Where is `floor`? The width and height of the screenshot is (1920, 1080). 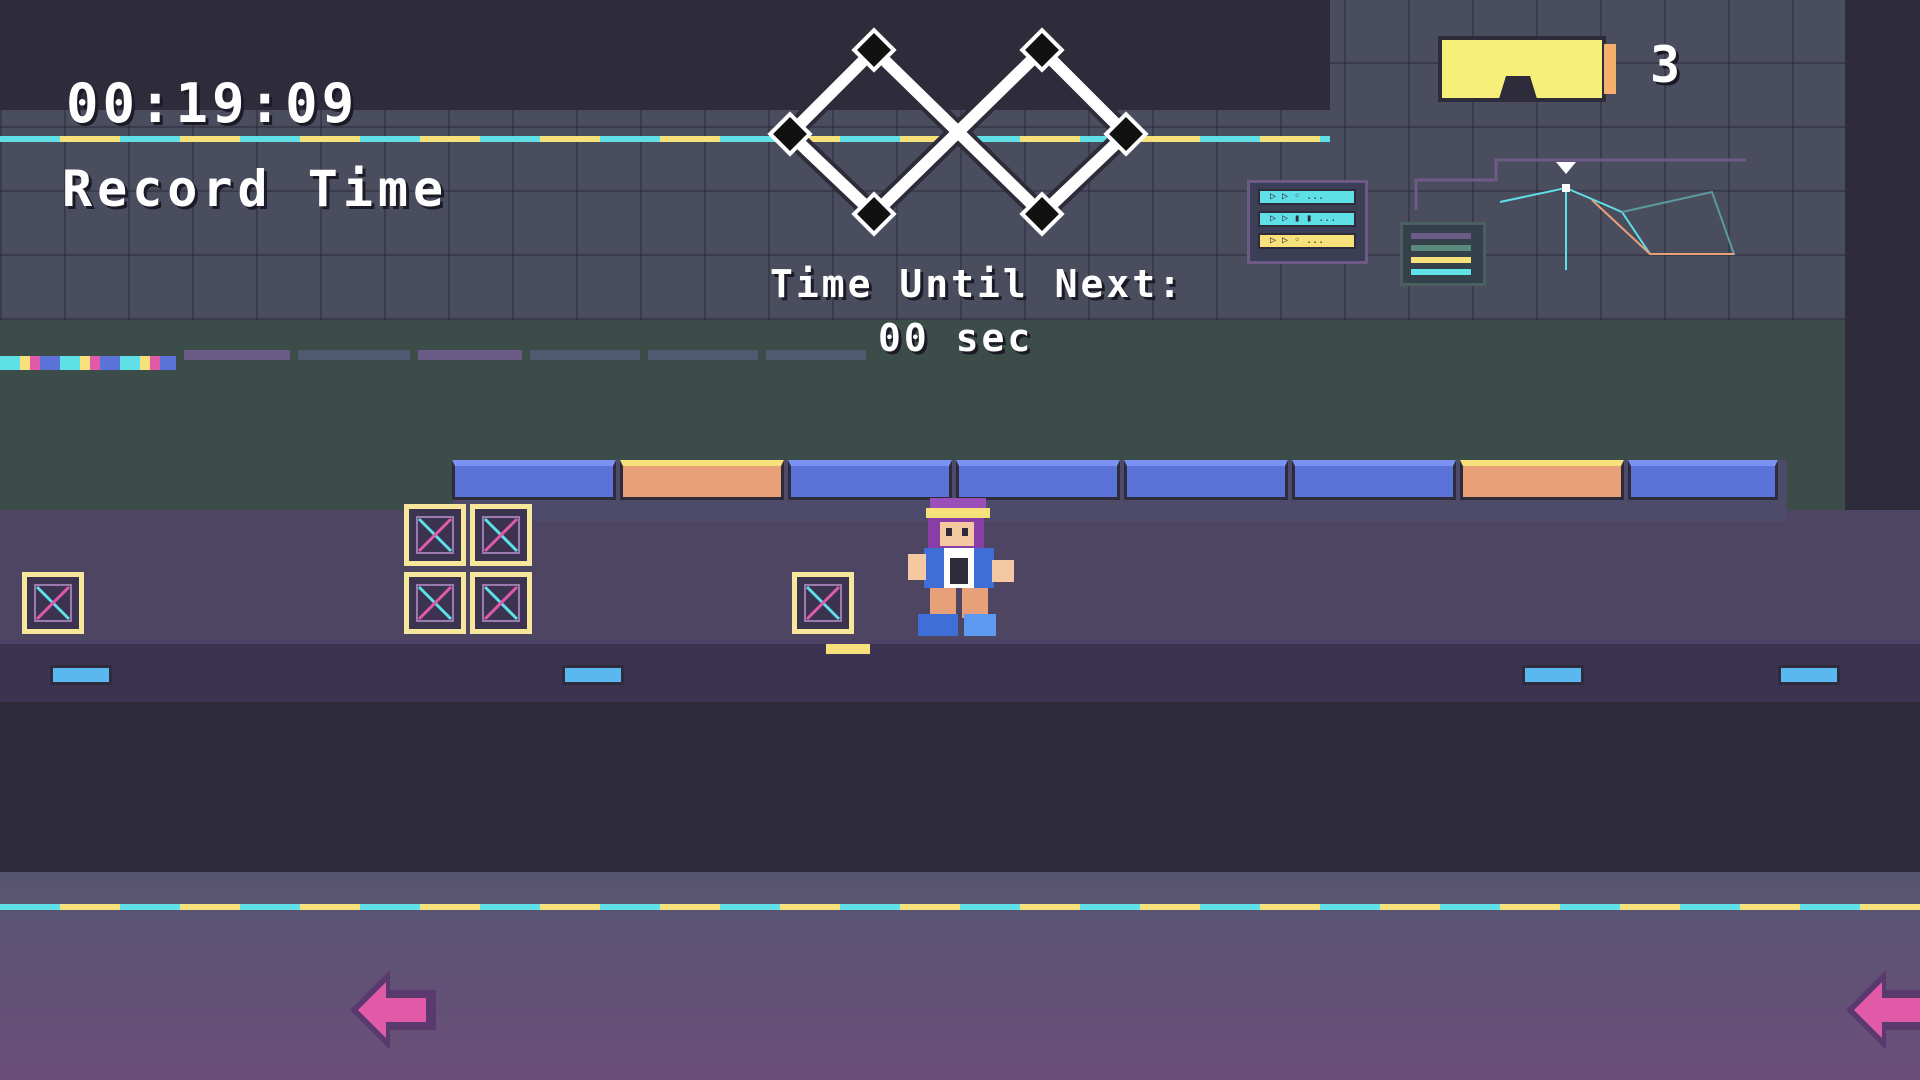 floor is located at coordinates (960, 673).